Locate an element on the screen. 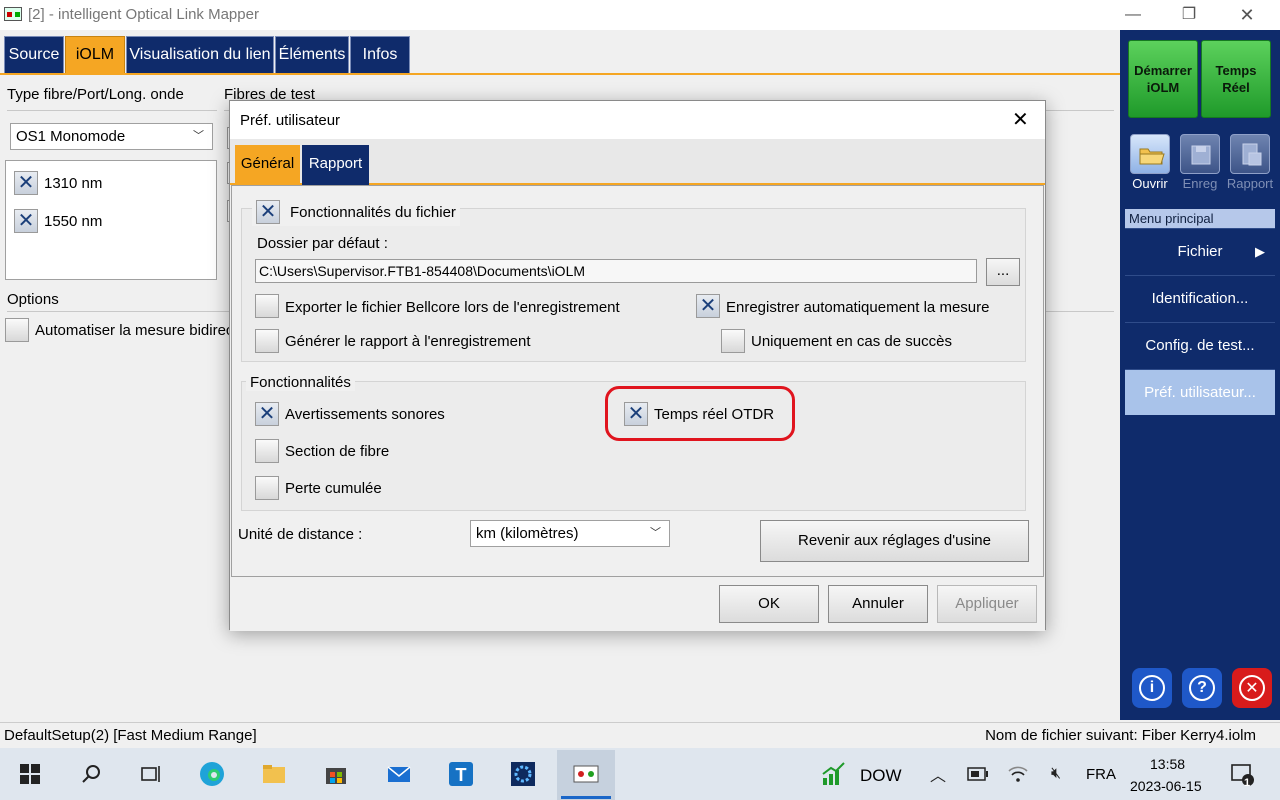 Image resolution: width=1280 pixels, height=800 pixels. chevron-up-icon: ︿ is located at coordinates (938, 774).